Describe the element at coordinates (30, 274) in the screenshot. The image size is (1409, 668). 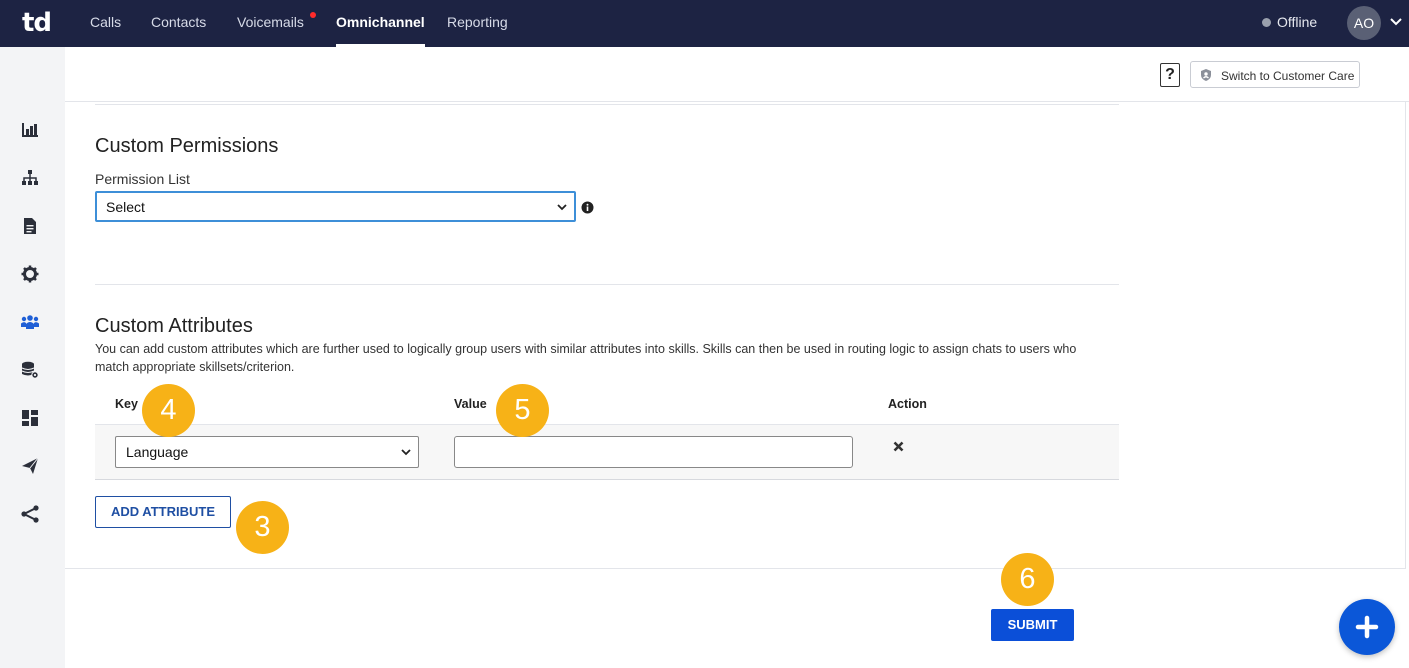
I see `gear-icon` at that location.